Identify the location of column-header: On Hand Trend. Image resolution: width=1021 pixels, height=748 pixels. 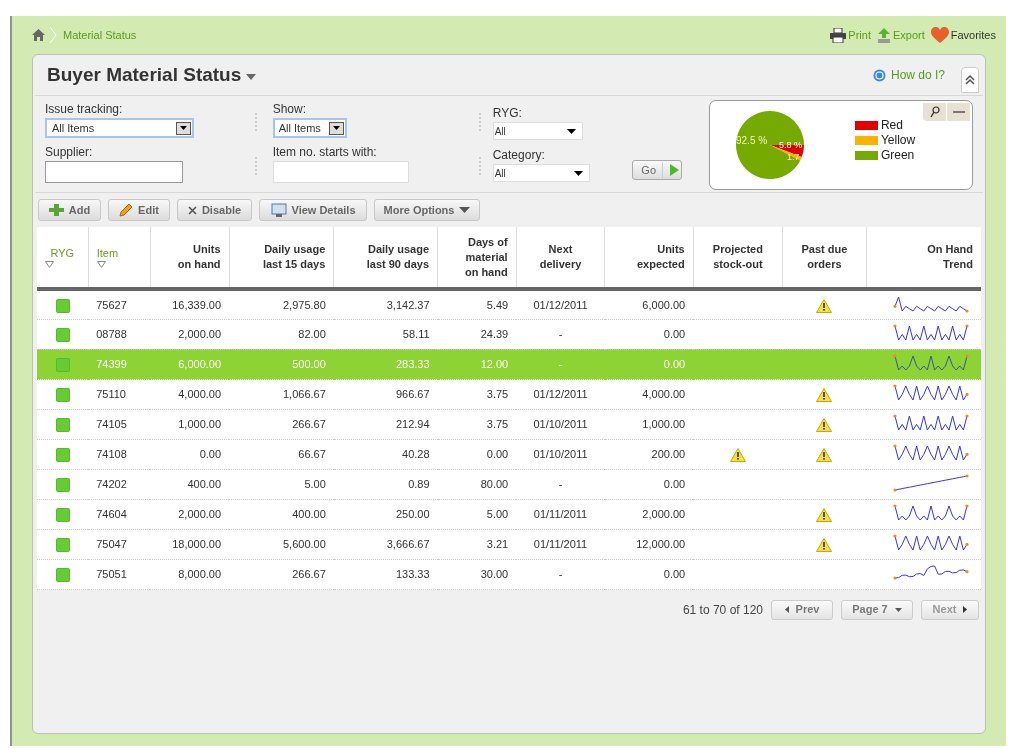
(923, 258).